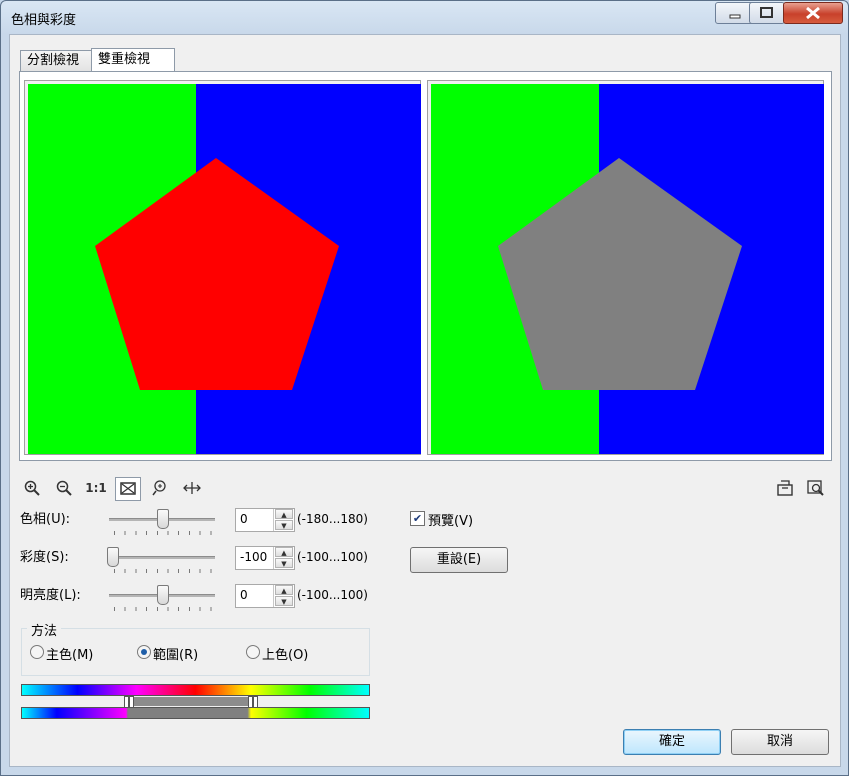 Image resolution: width=849 pixels, height=776 pixels. Describe the element at coordinates (70, 655) in the screenshot. I see `radio-master-label: 主色(M)` at that location.